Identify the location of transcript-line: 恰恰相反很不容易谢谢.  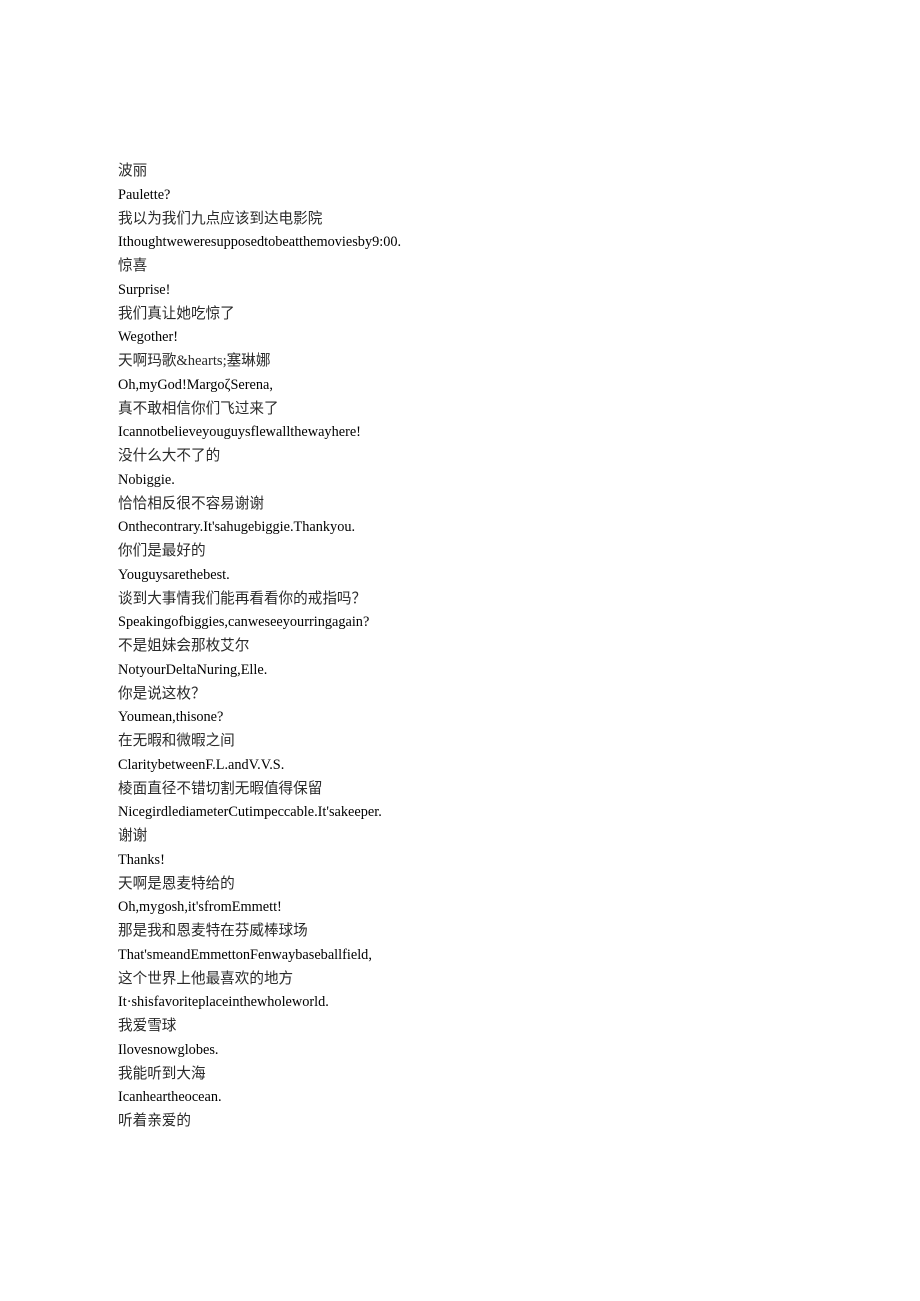
(191, 503).